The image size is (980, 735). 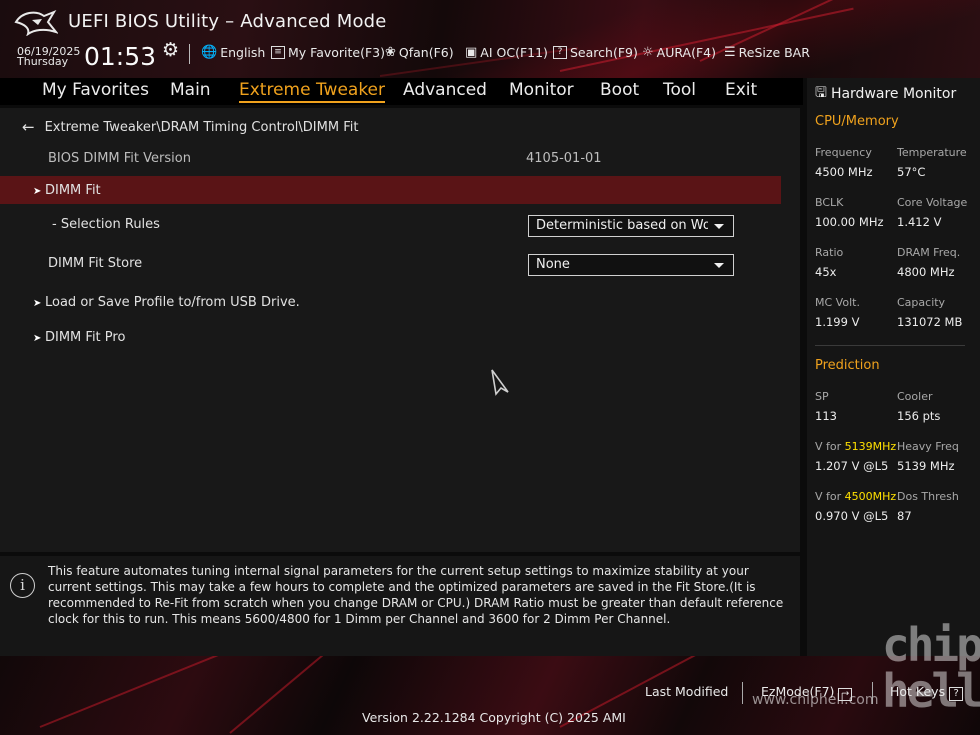 I want to click on search-help-icon: ?, so click(x=560, y=52).